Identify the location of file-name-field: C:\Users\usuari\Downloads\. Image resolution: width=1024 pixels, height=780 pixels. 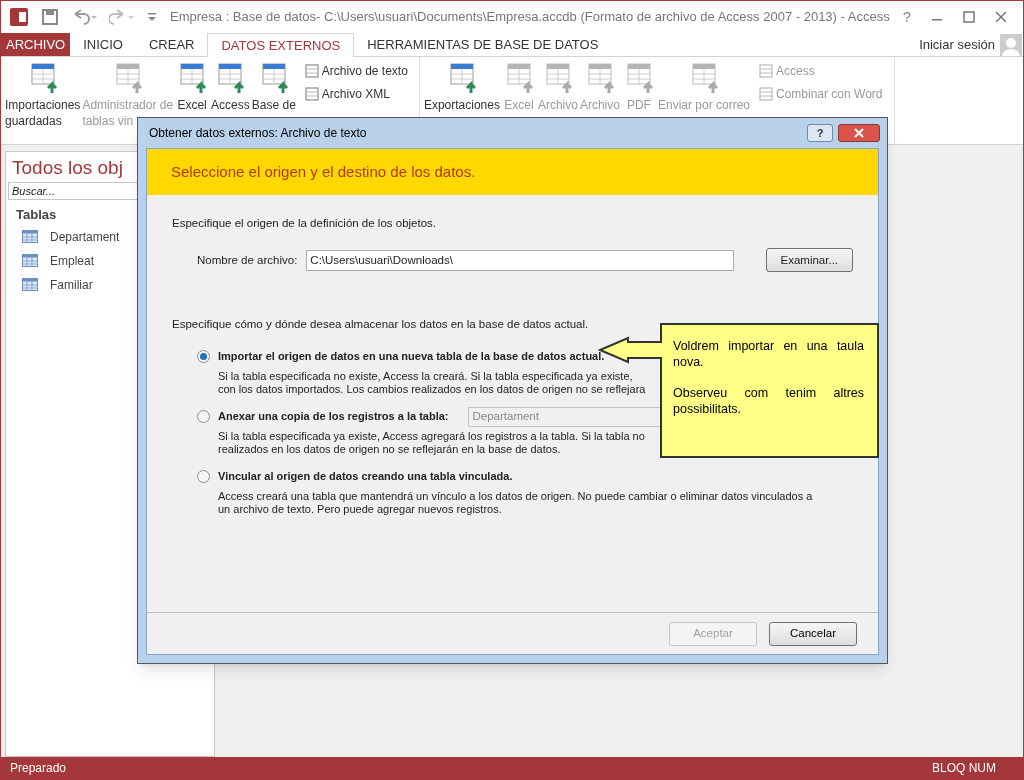
(520, 260).